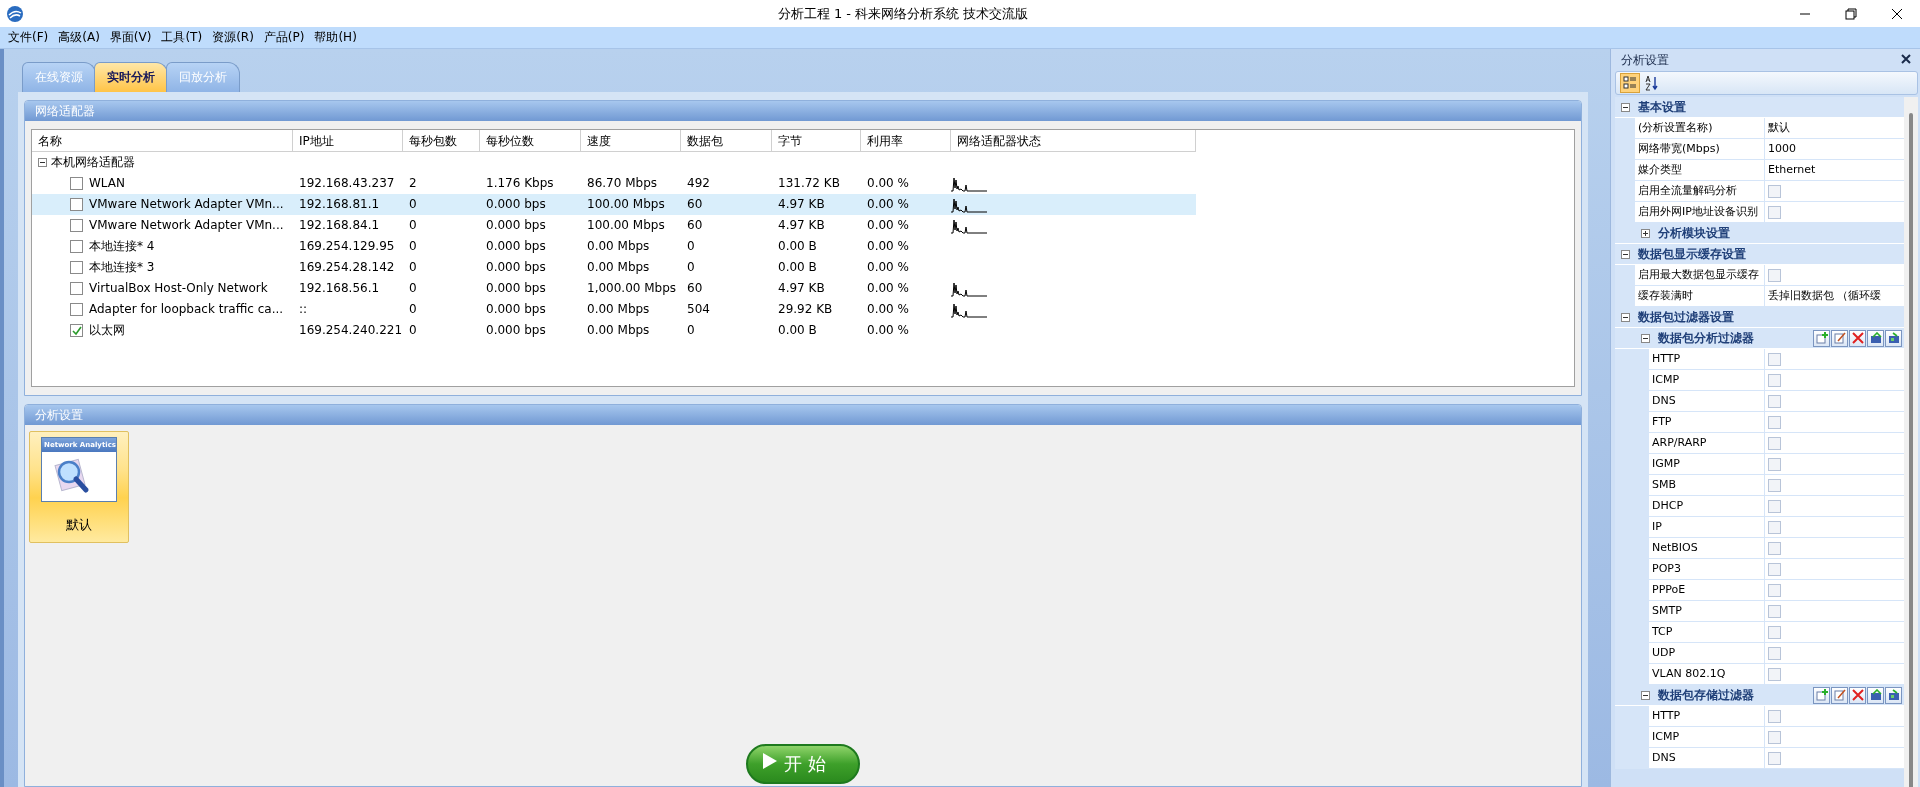 The image size is (1920, 787). I want to click on sort-icon, so click(1652, 83).